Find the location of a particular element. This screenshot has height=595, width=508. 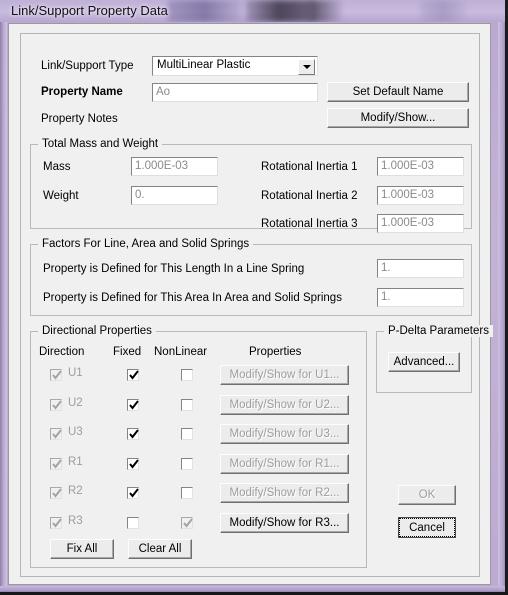

mass-input: 1.000E-03 is located at coordinates (174, 166).